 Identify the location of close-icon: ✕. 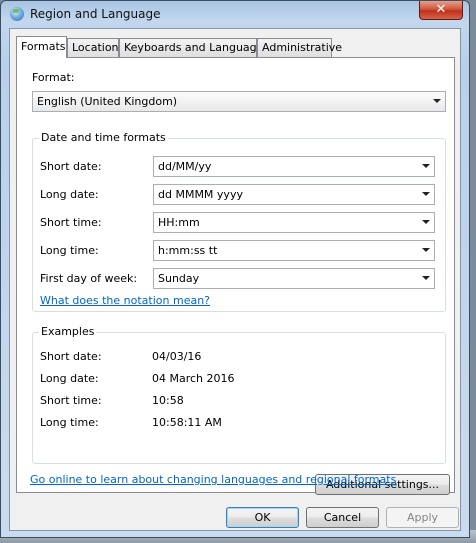
(441, 9).